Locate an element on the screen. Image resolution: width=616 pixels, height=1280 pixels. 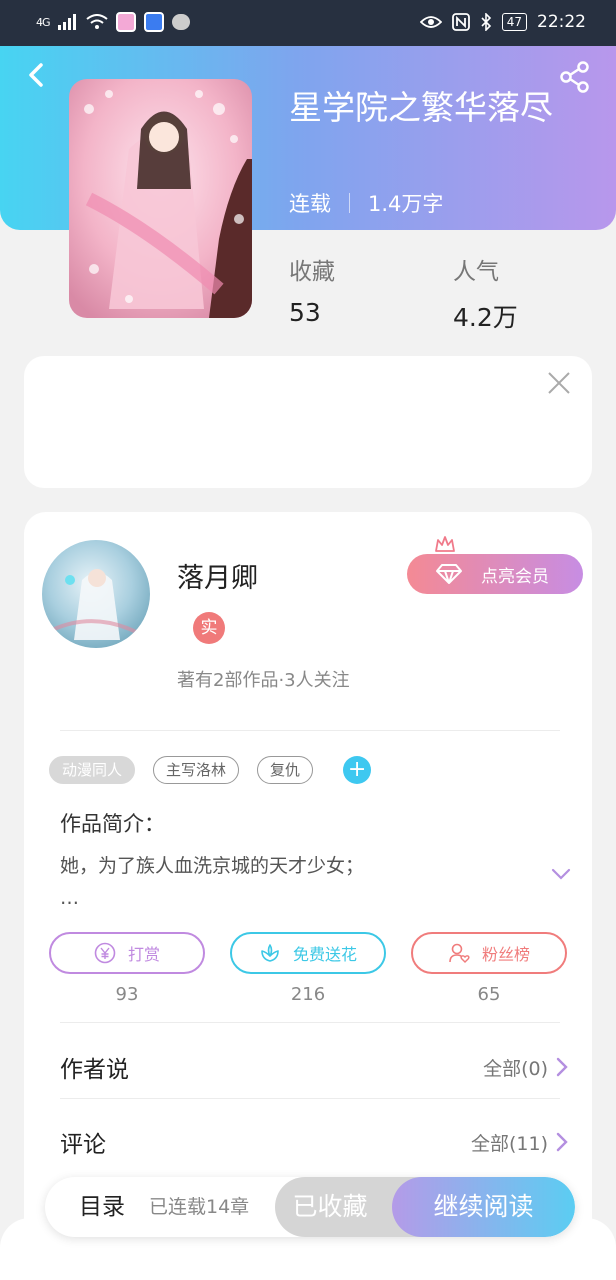
book-meta: 连载 1.4万字 is located at coordinates (366, 203).